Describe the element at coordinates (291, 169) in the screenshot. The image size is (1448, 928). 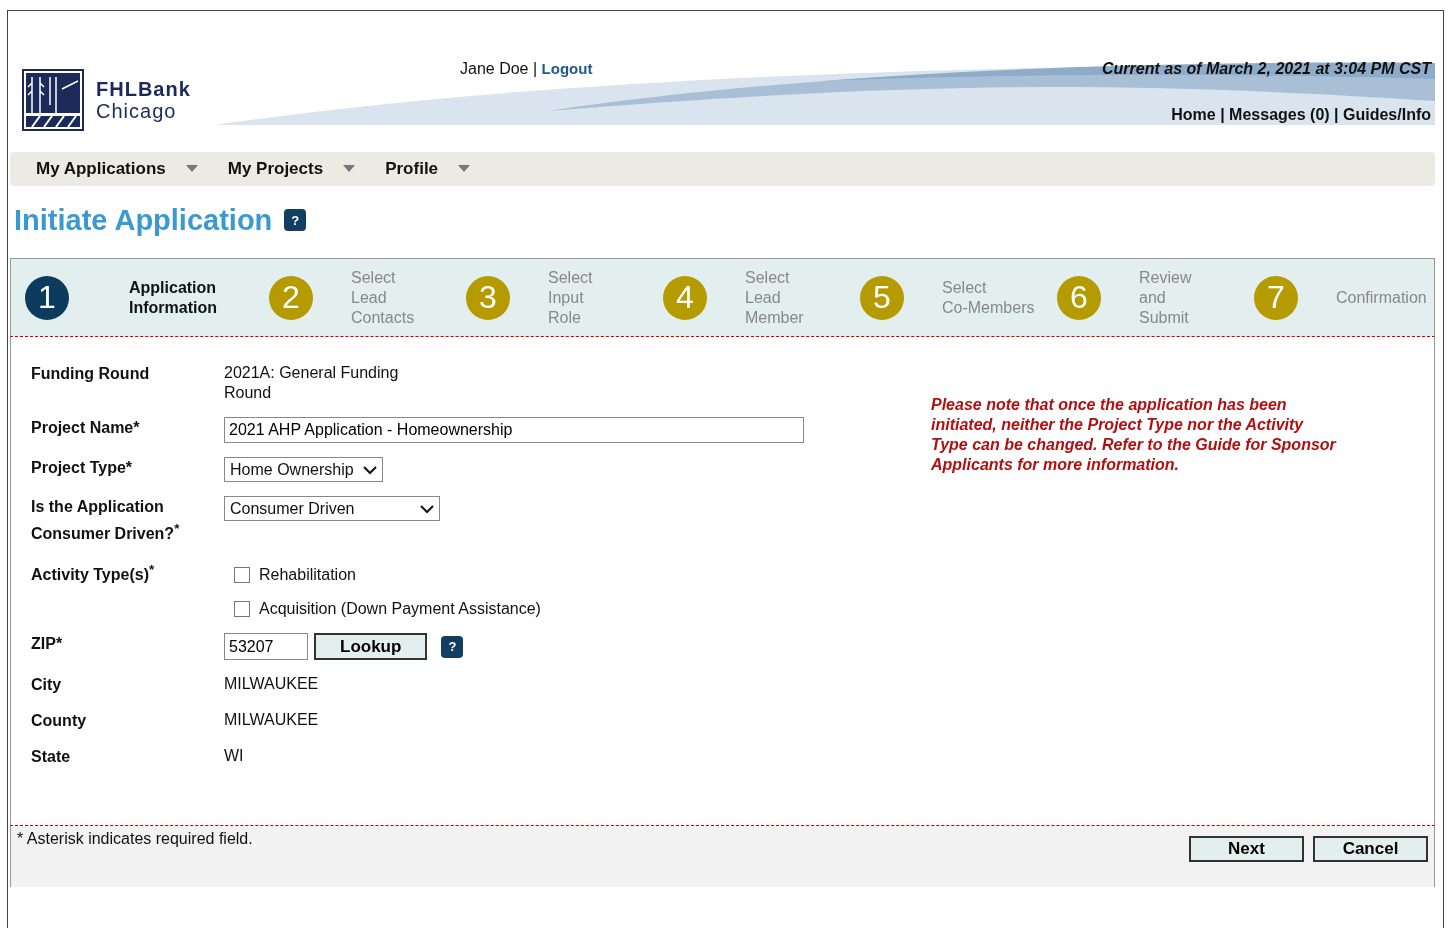
I see `nav-menu: My Projects` at that location.